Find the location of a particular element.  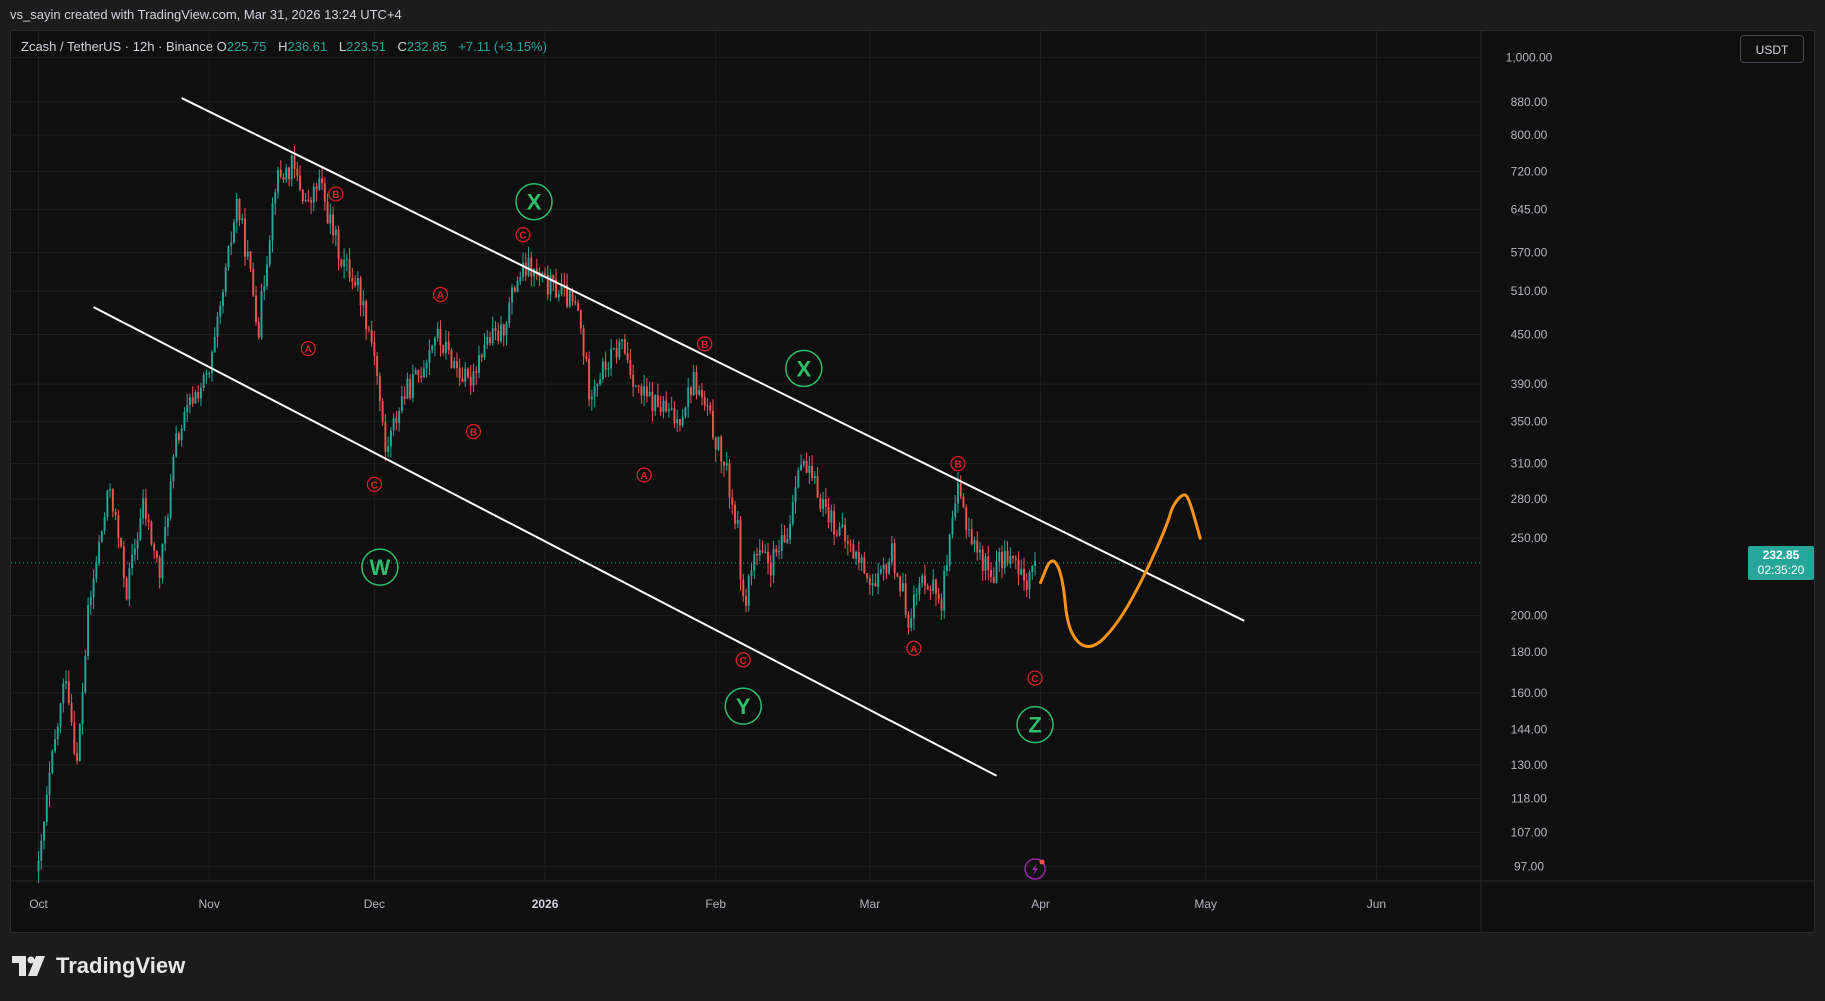

price-tick-label: 510.00 is located at coordinates (1529, 291).